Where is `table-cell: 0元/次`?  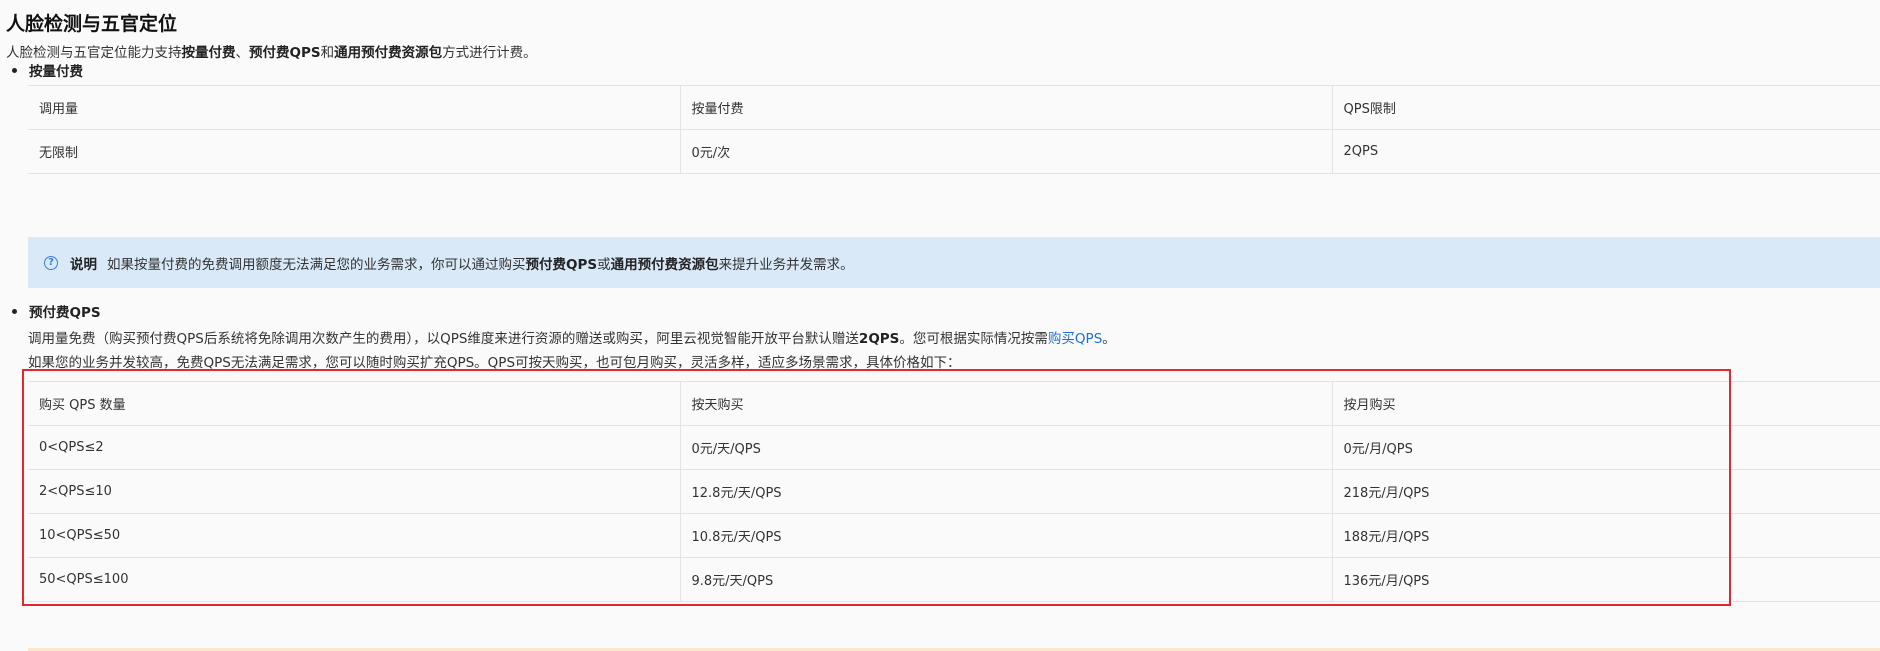 table-cell: 0元/次 is located at coordinates (1005, 151).